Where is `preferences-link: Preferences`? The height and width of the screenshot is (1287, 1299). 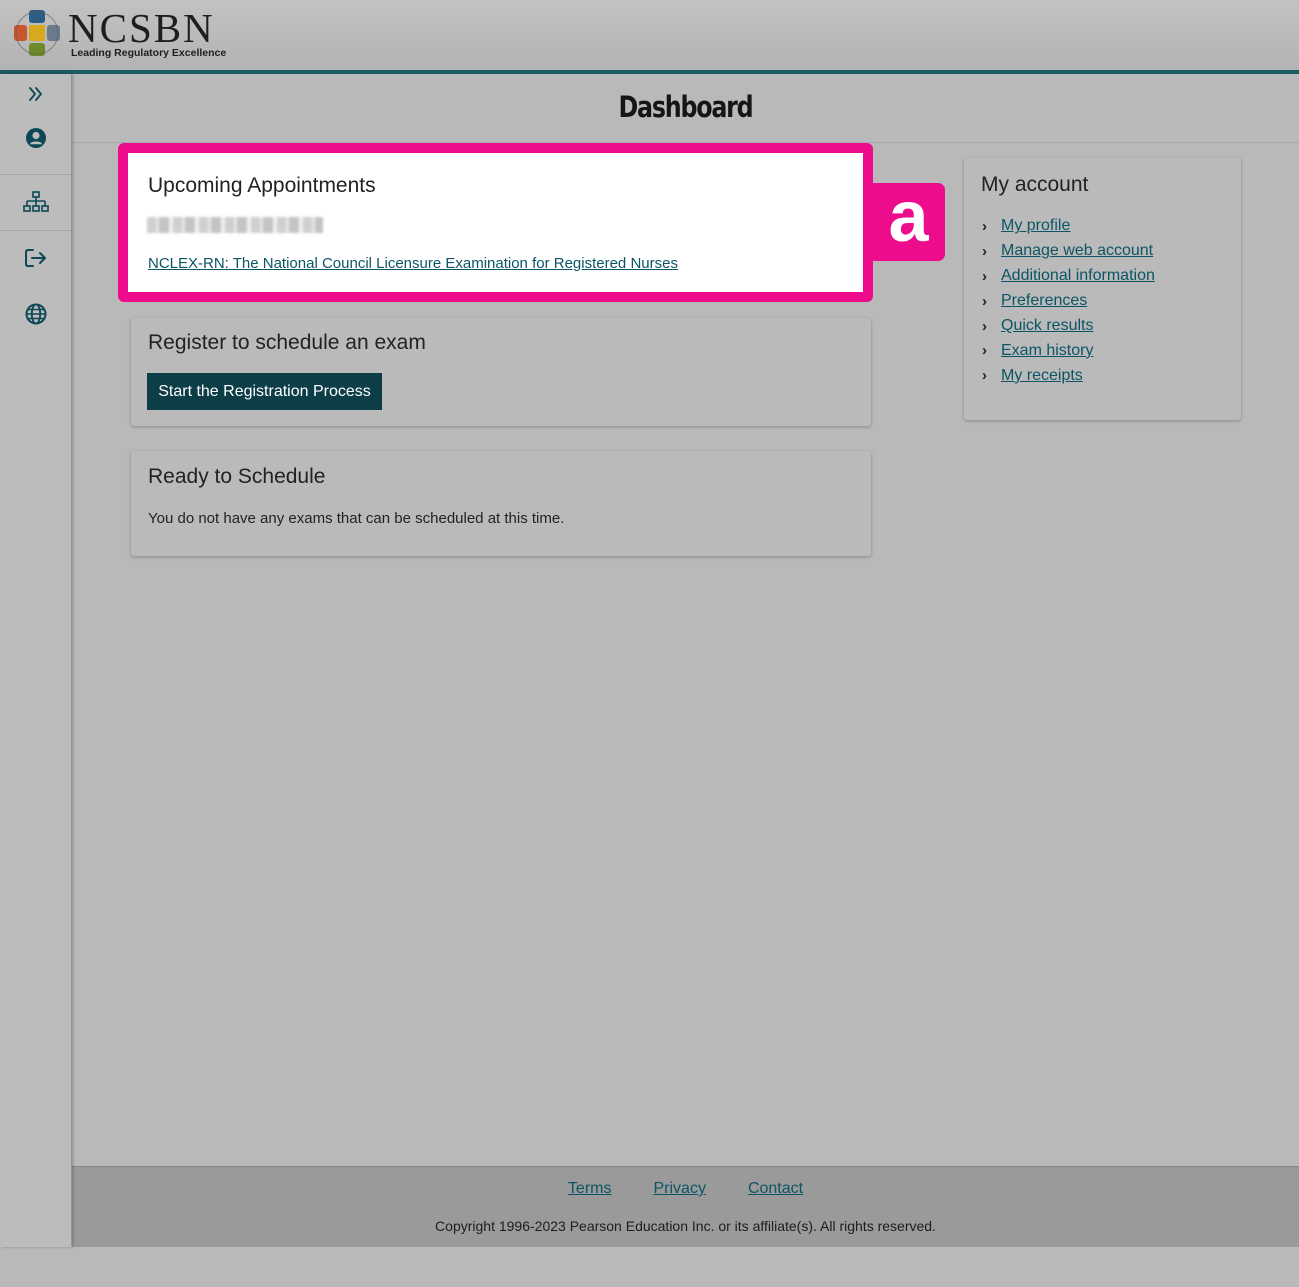
preferences-link: Preferences is located at coordinates (1044, 301).